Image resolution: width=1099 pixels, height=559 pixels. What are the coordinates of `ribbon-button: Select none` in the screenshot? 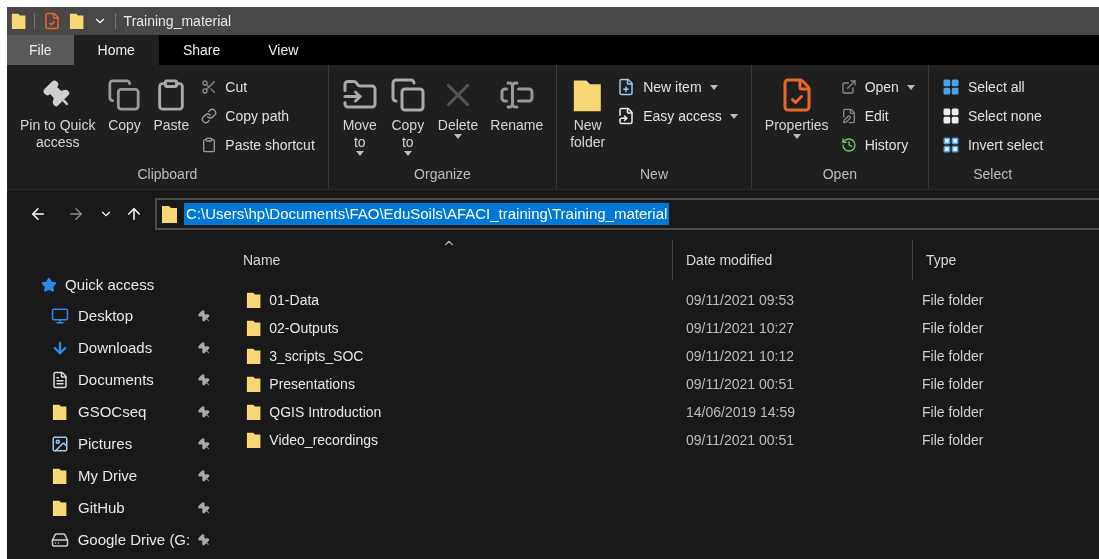 It's located at (992, 116).